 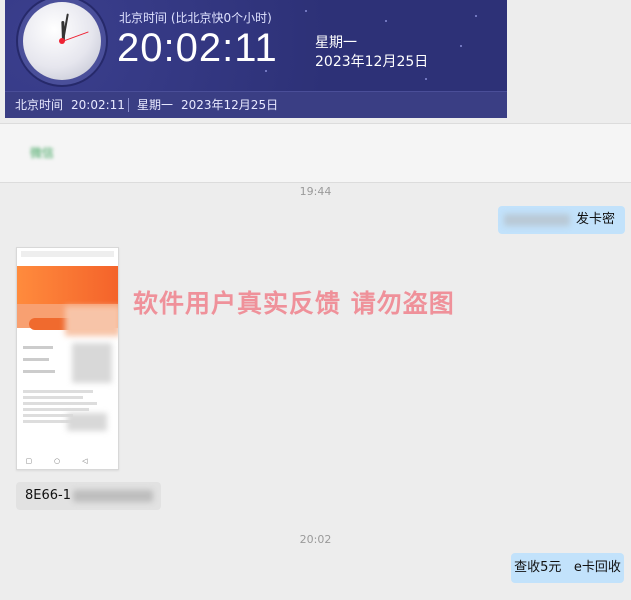 What do you see at coordinates (42, 153) in the screenshot?
I see `chat-title: 微信` at bounding box center [42, 153].